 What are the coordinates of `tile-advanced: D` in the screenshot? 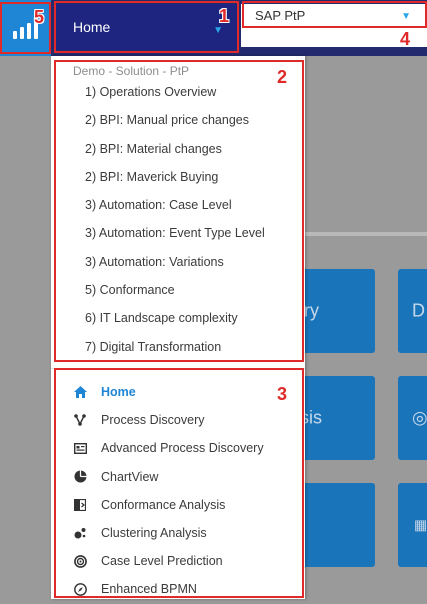 It's located at (412, 311).